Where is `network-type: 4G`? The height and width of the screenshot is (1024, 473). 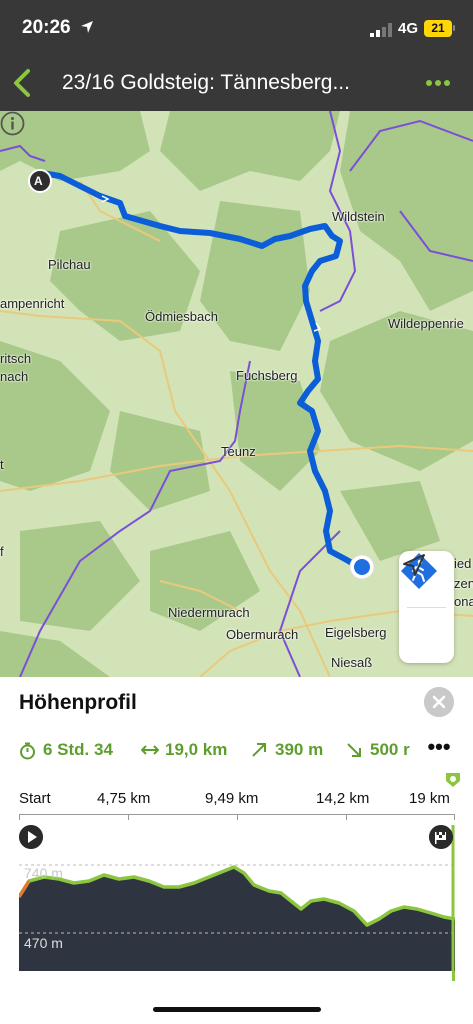
network-type: 4G is located at coordinates (408, 28).